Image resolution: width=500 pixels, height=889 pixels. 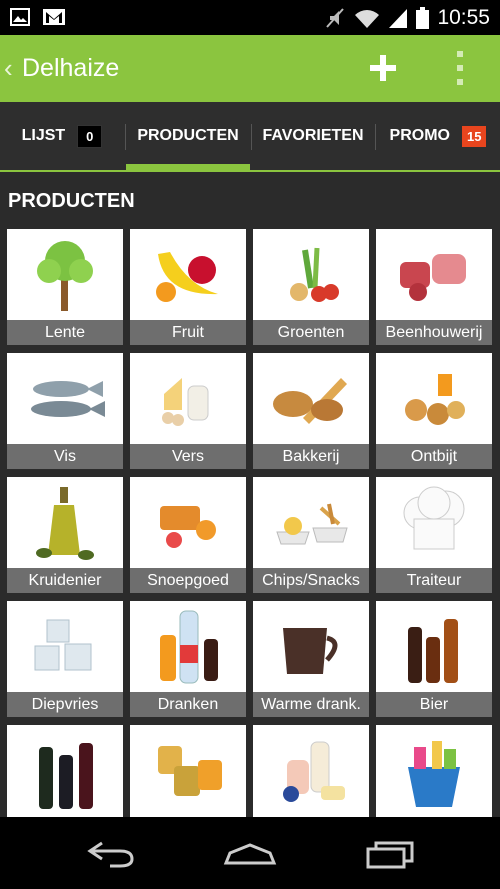 I want to click on tab-lijst: LIJST 0, so click(x=62, y=136).